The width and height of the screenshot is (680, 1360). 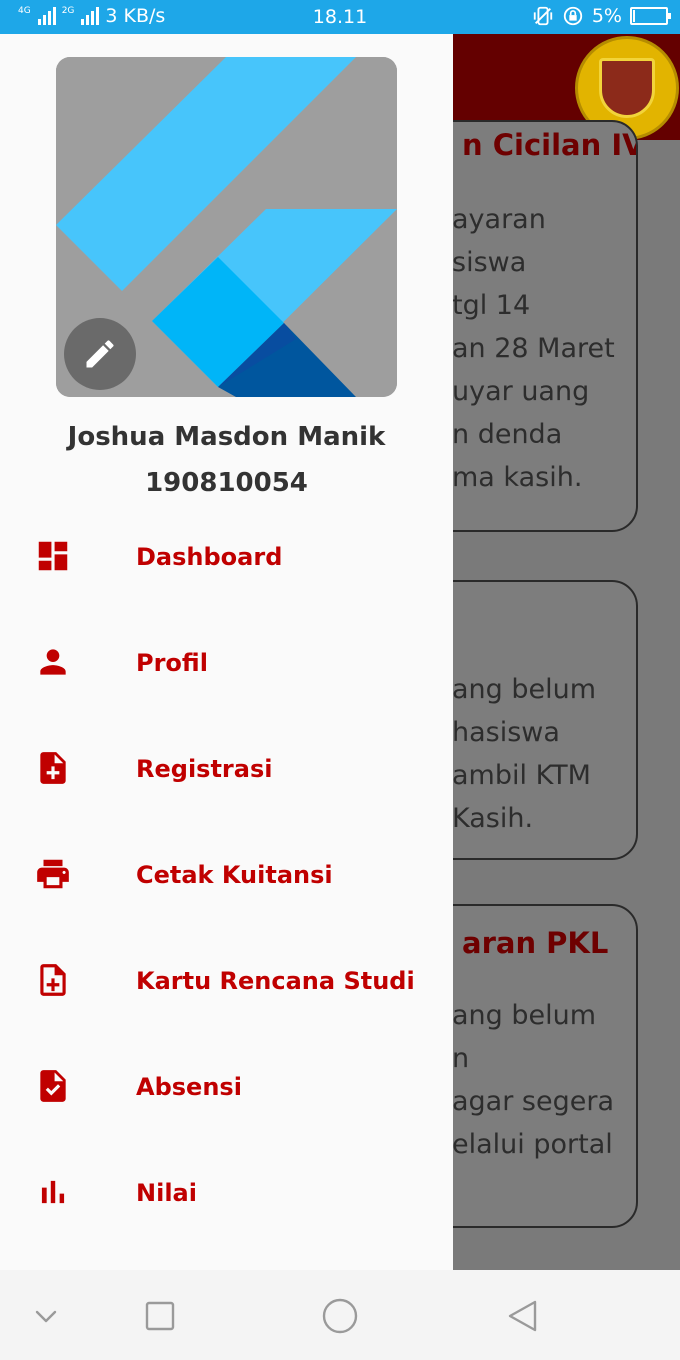 I want to click on home-icon, so click(x=340, y=1316).